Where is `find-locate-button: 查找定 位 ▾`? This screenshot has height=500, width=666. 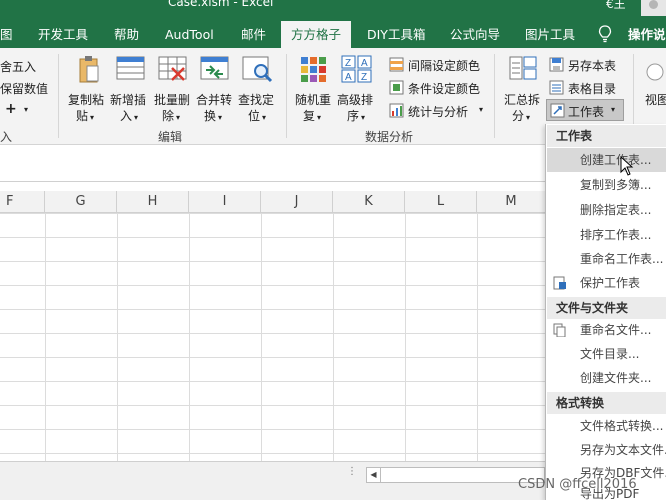 find-locate-button: 查找定 位 ▾ is located at coordinates (259, 89).